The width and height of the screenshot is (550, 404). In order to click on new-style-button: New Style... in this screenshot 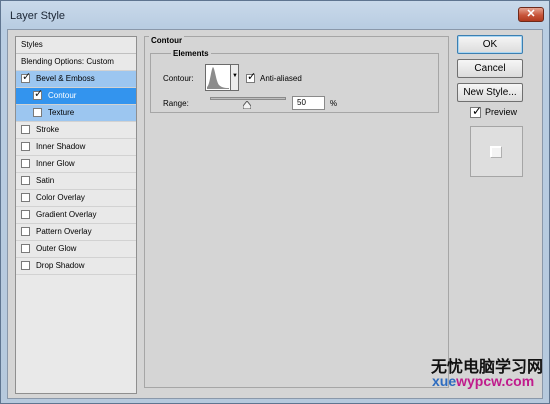, I will do `click(490, 92)`.